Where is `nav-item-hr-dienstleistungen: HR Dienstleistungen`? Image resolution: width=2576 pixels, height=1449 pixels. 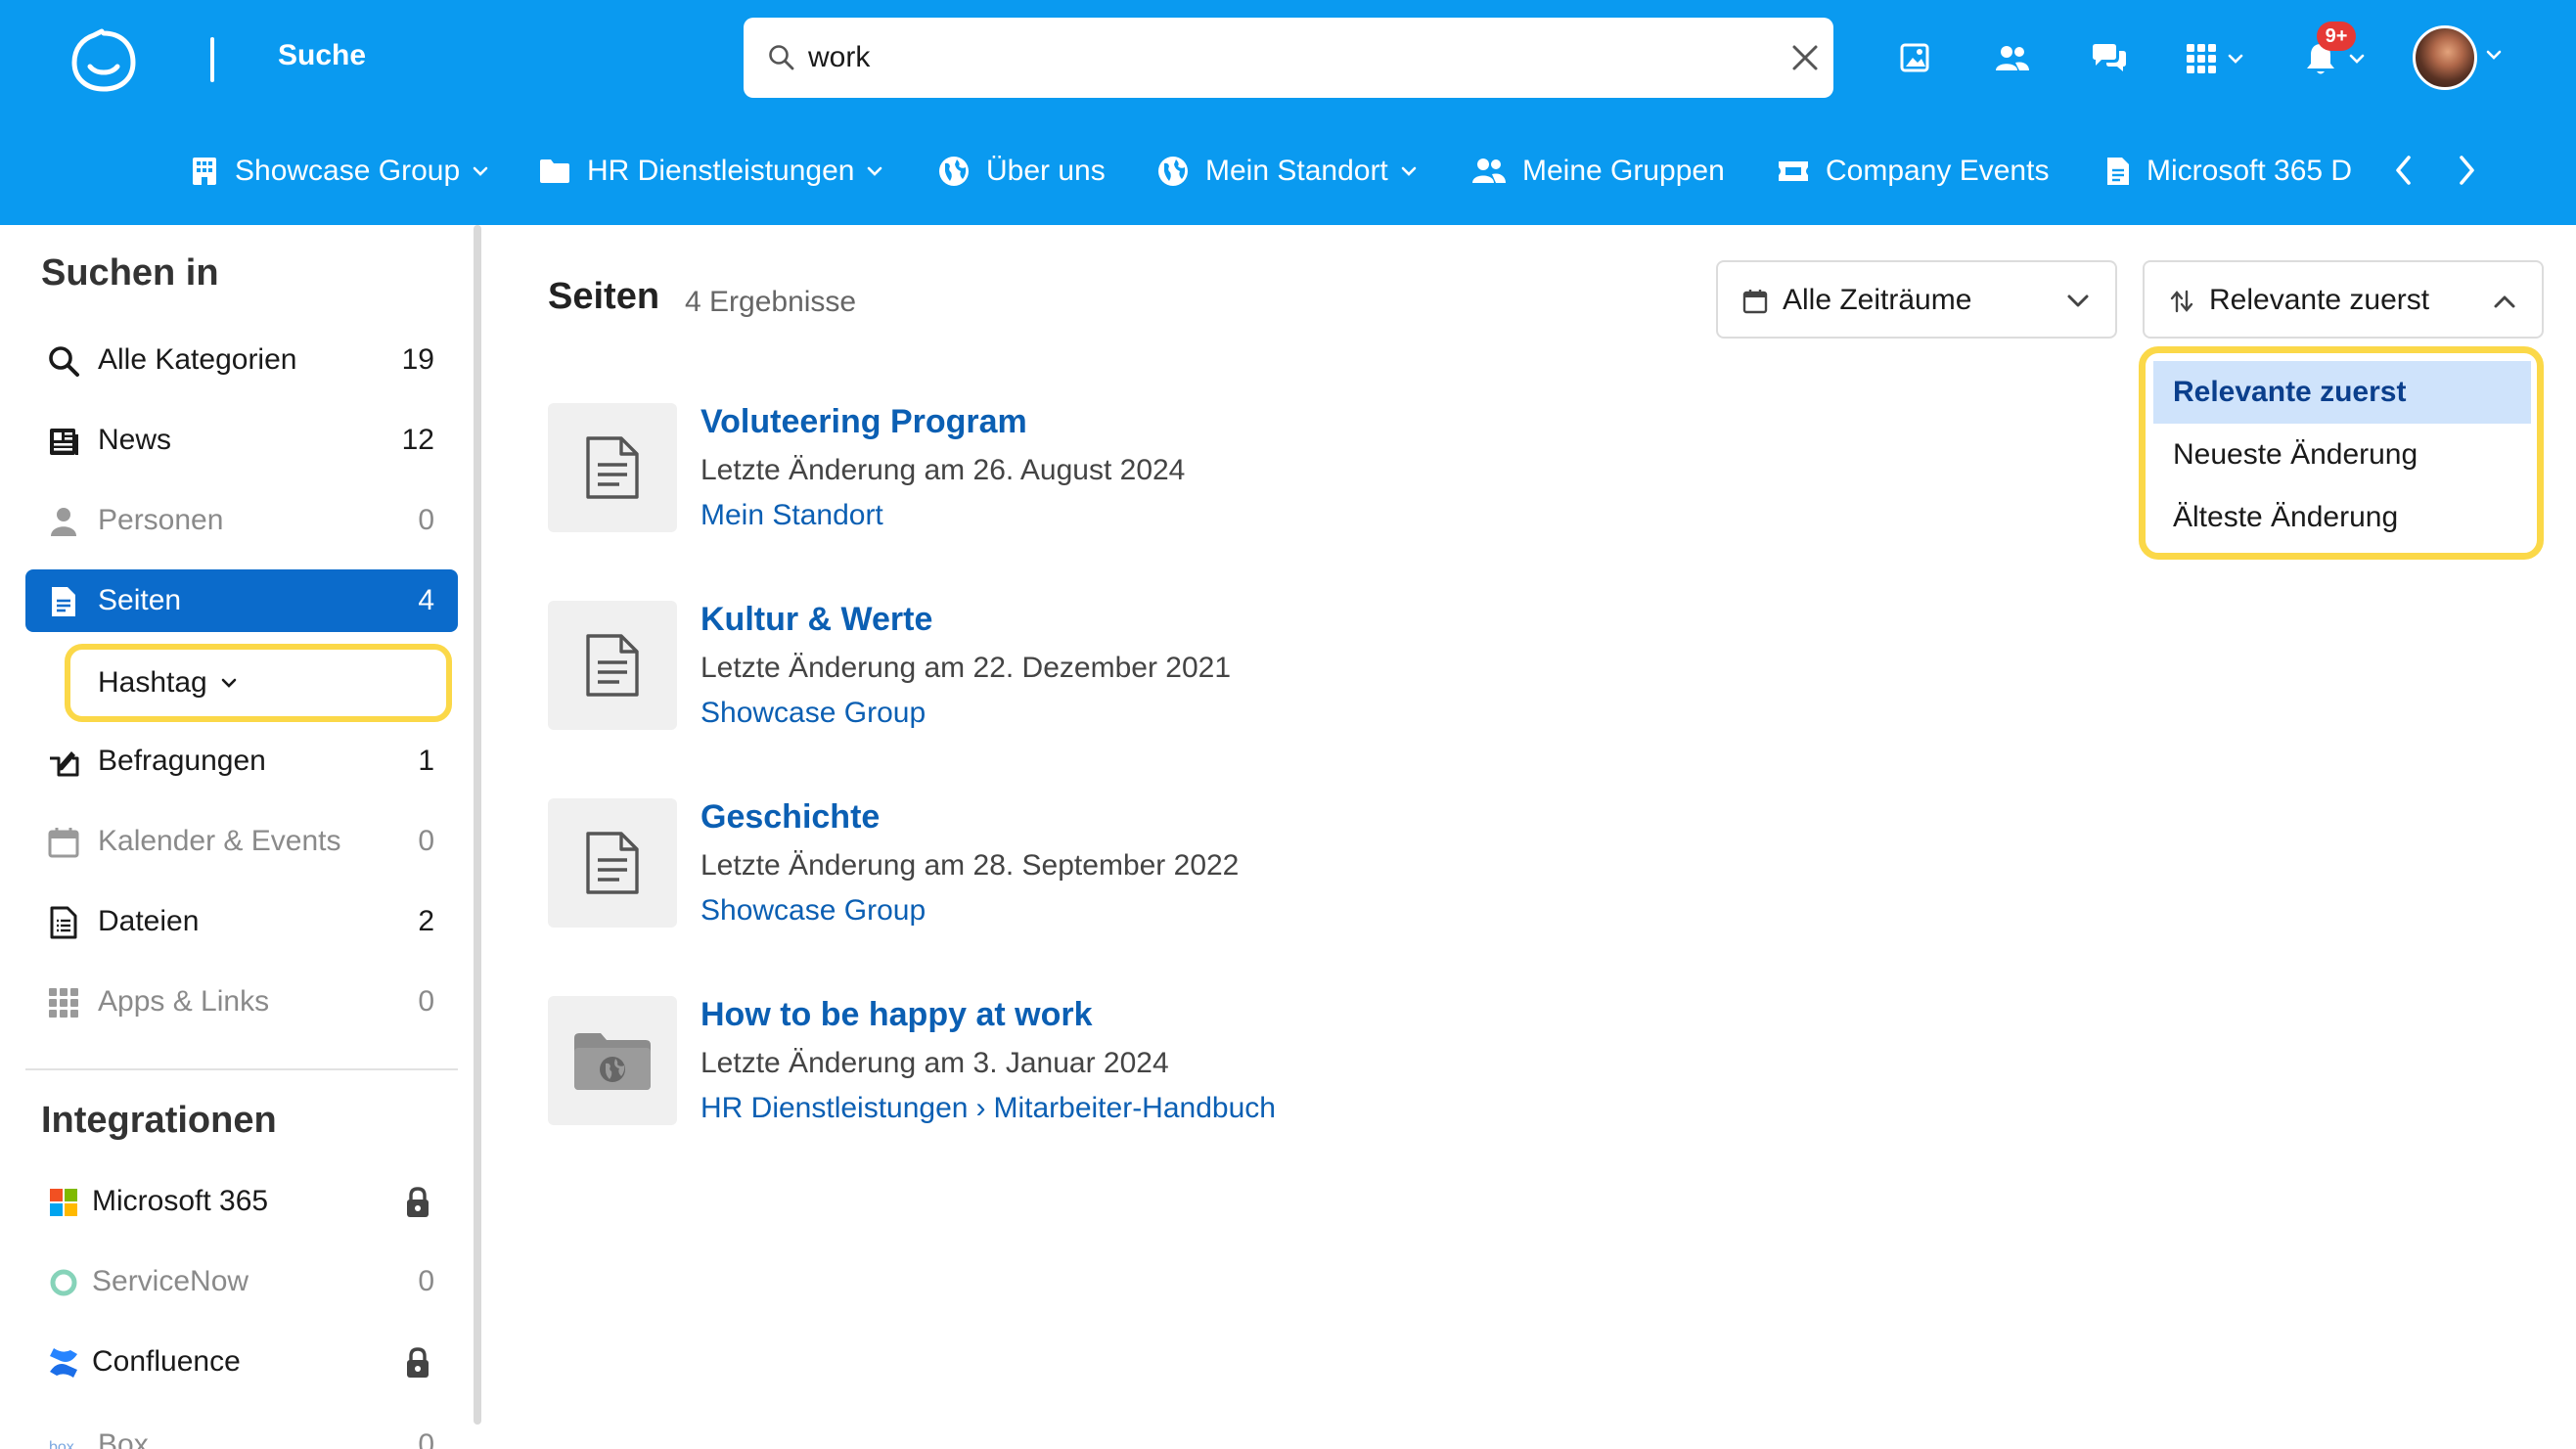
nav-item-hr-dienstleistungen: HR Dienstleistungen is located at coordinates (710, 171).